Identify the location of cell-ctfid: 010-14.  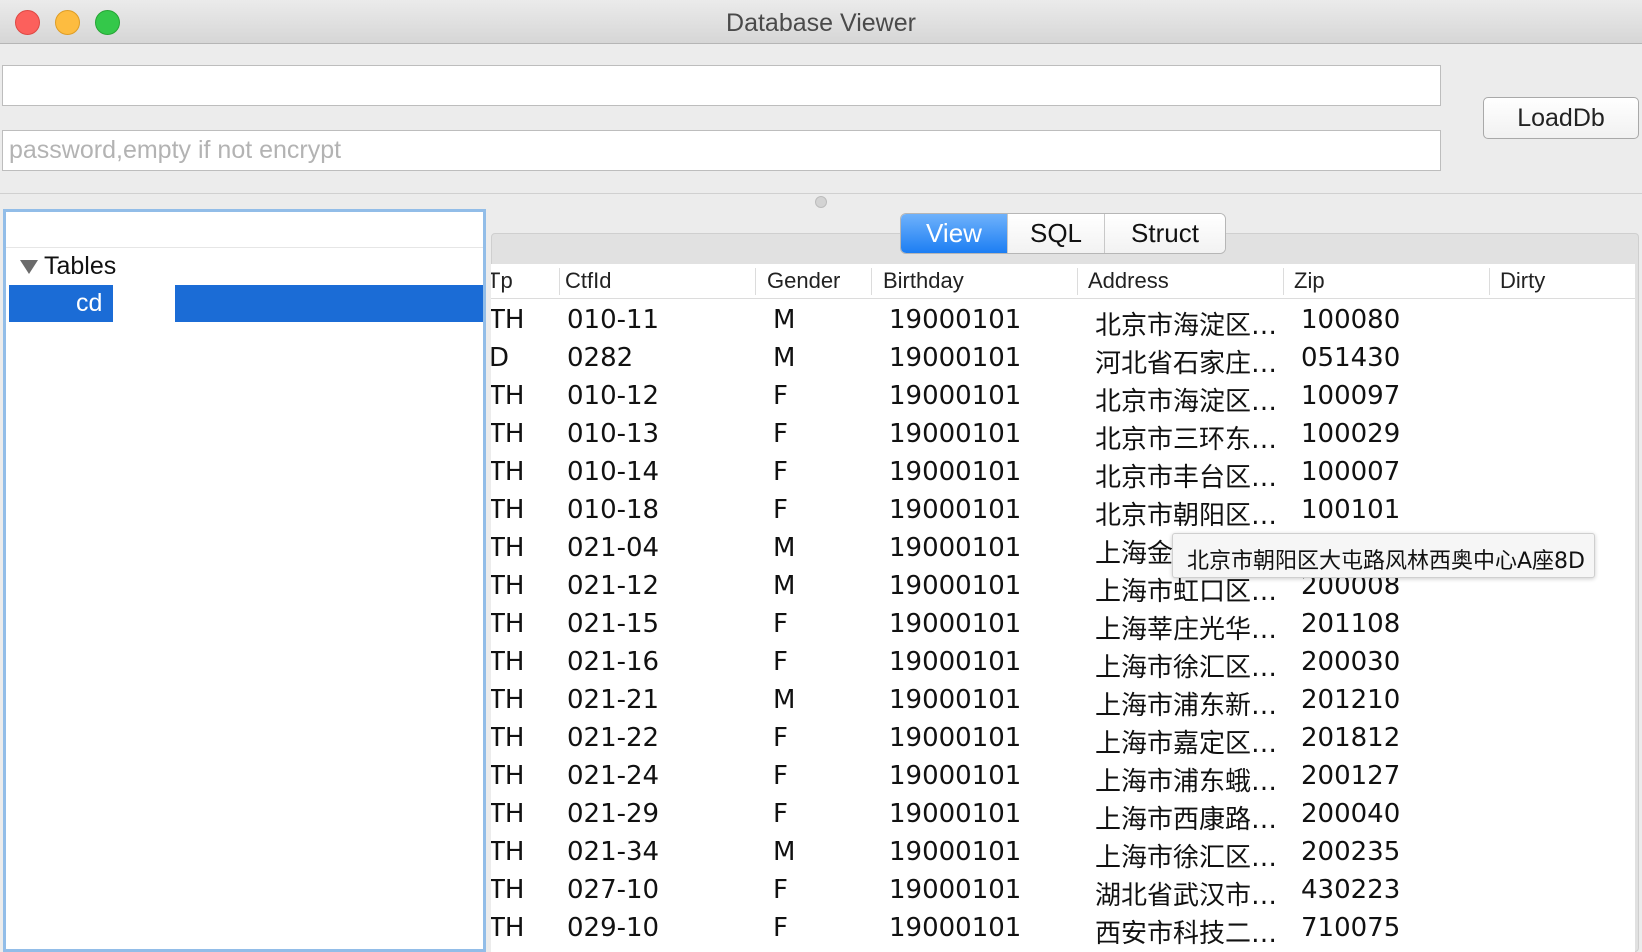
(613, 472).